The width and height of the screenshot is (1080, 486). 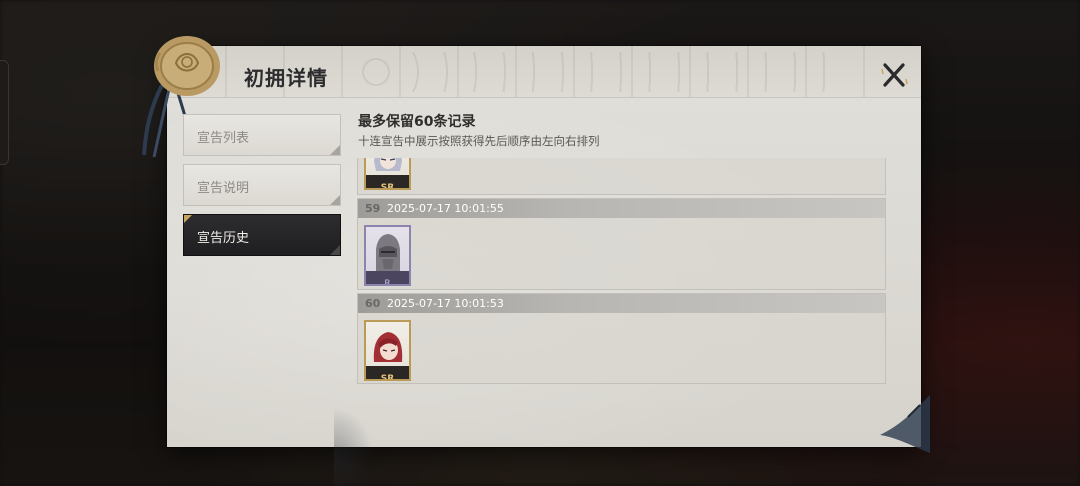 What do you see at coordinates (223, 238) in the screenshot?
I see `tab-label: 宣告历史` at bounding box center [223, 238].